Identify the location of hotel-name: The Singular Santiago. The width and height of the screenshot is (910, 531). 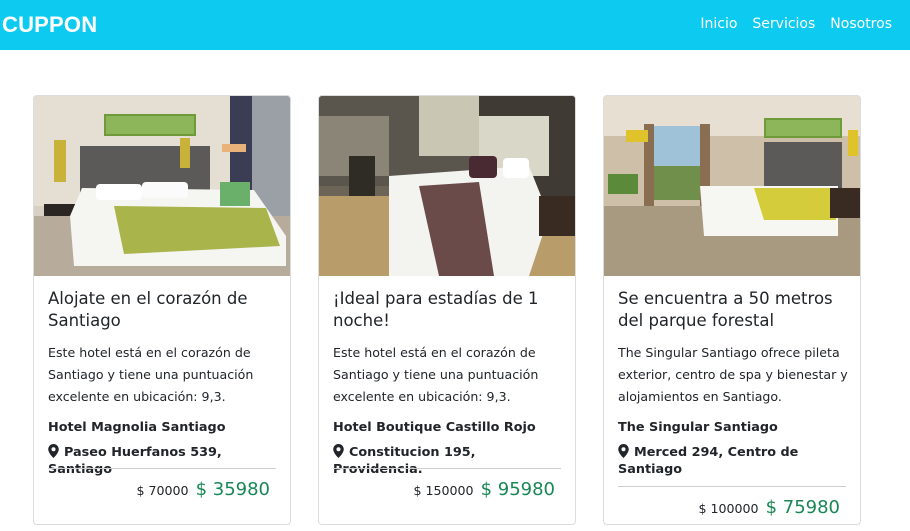
(698, 427).